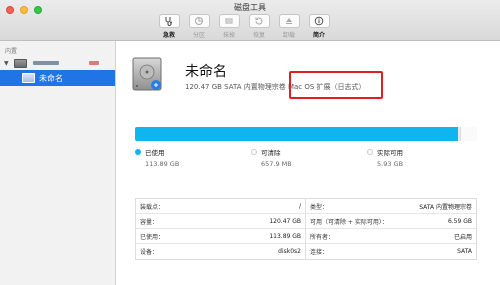 This screenshot has height=285, width=500. I want to click on erase-button: 抹掉, so click(229, 26).